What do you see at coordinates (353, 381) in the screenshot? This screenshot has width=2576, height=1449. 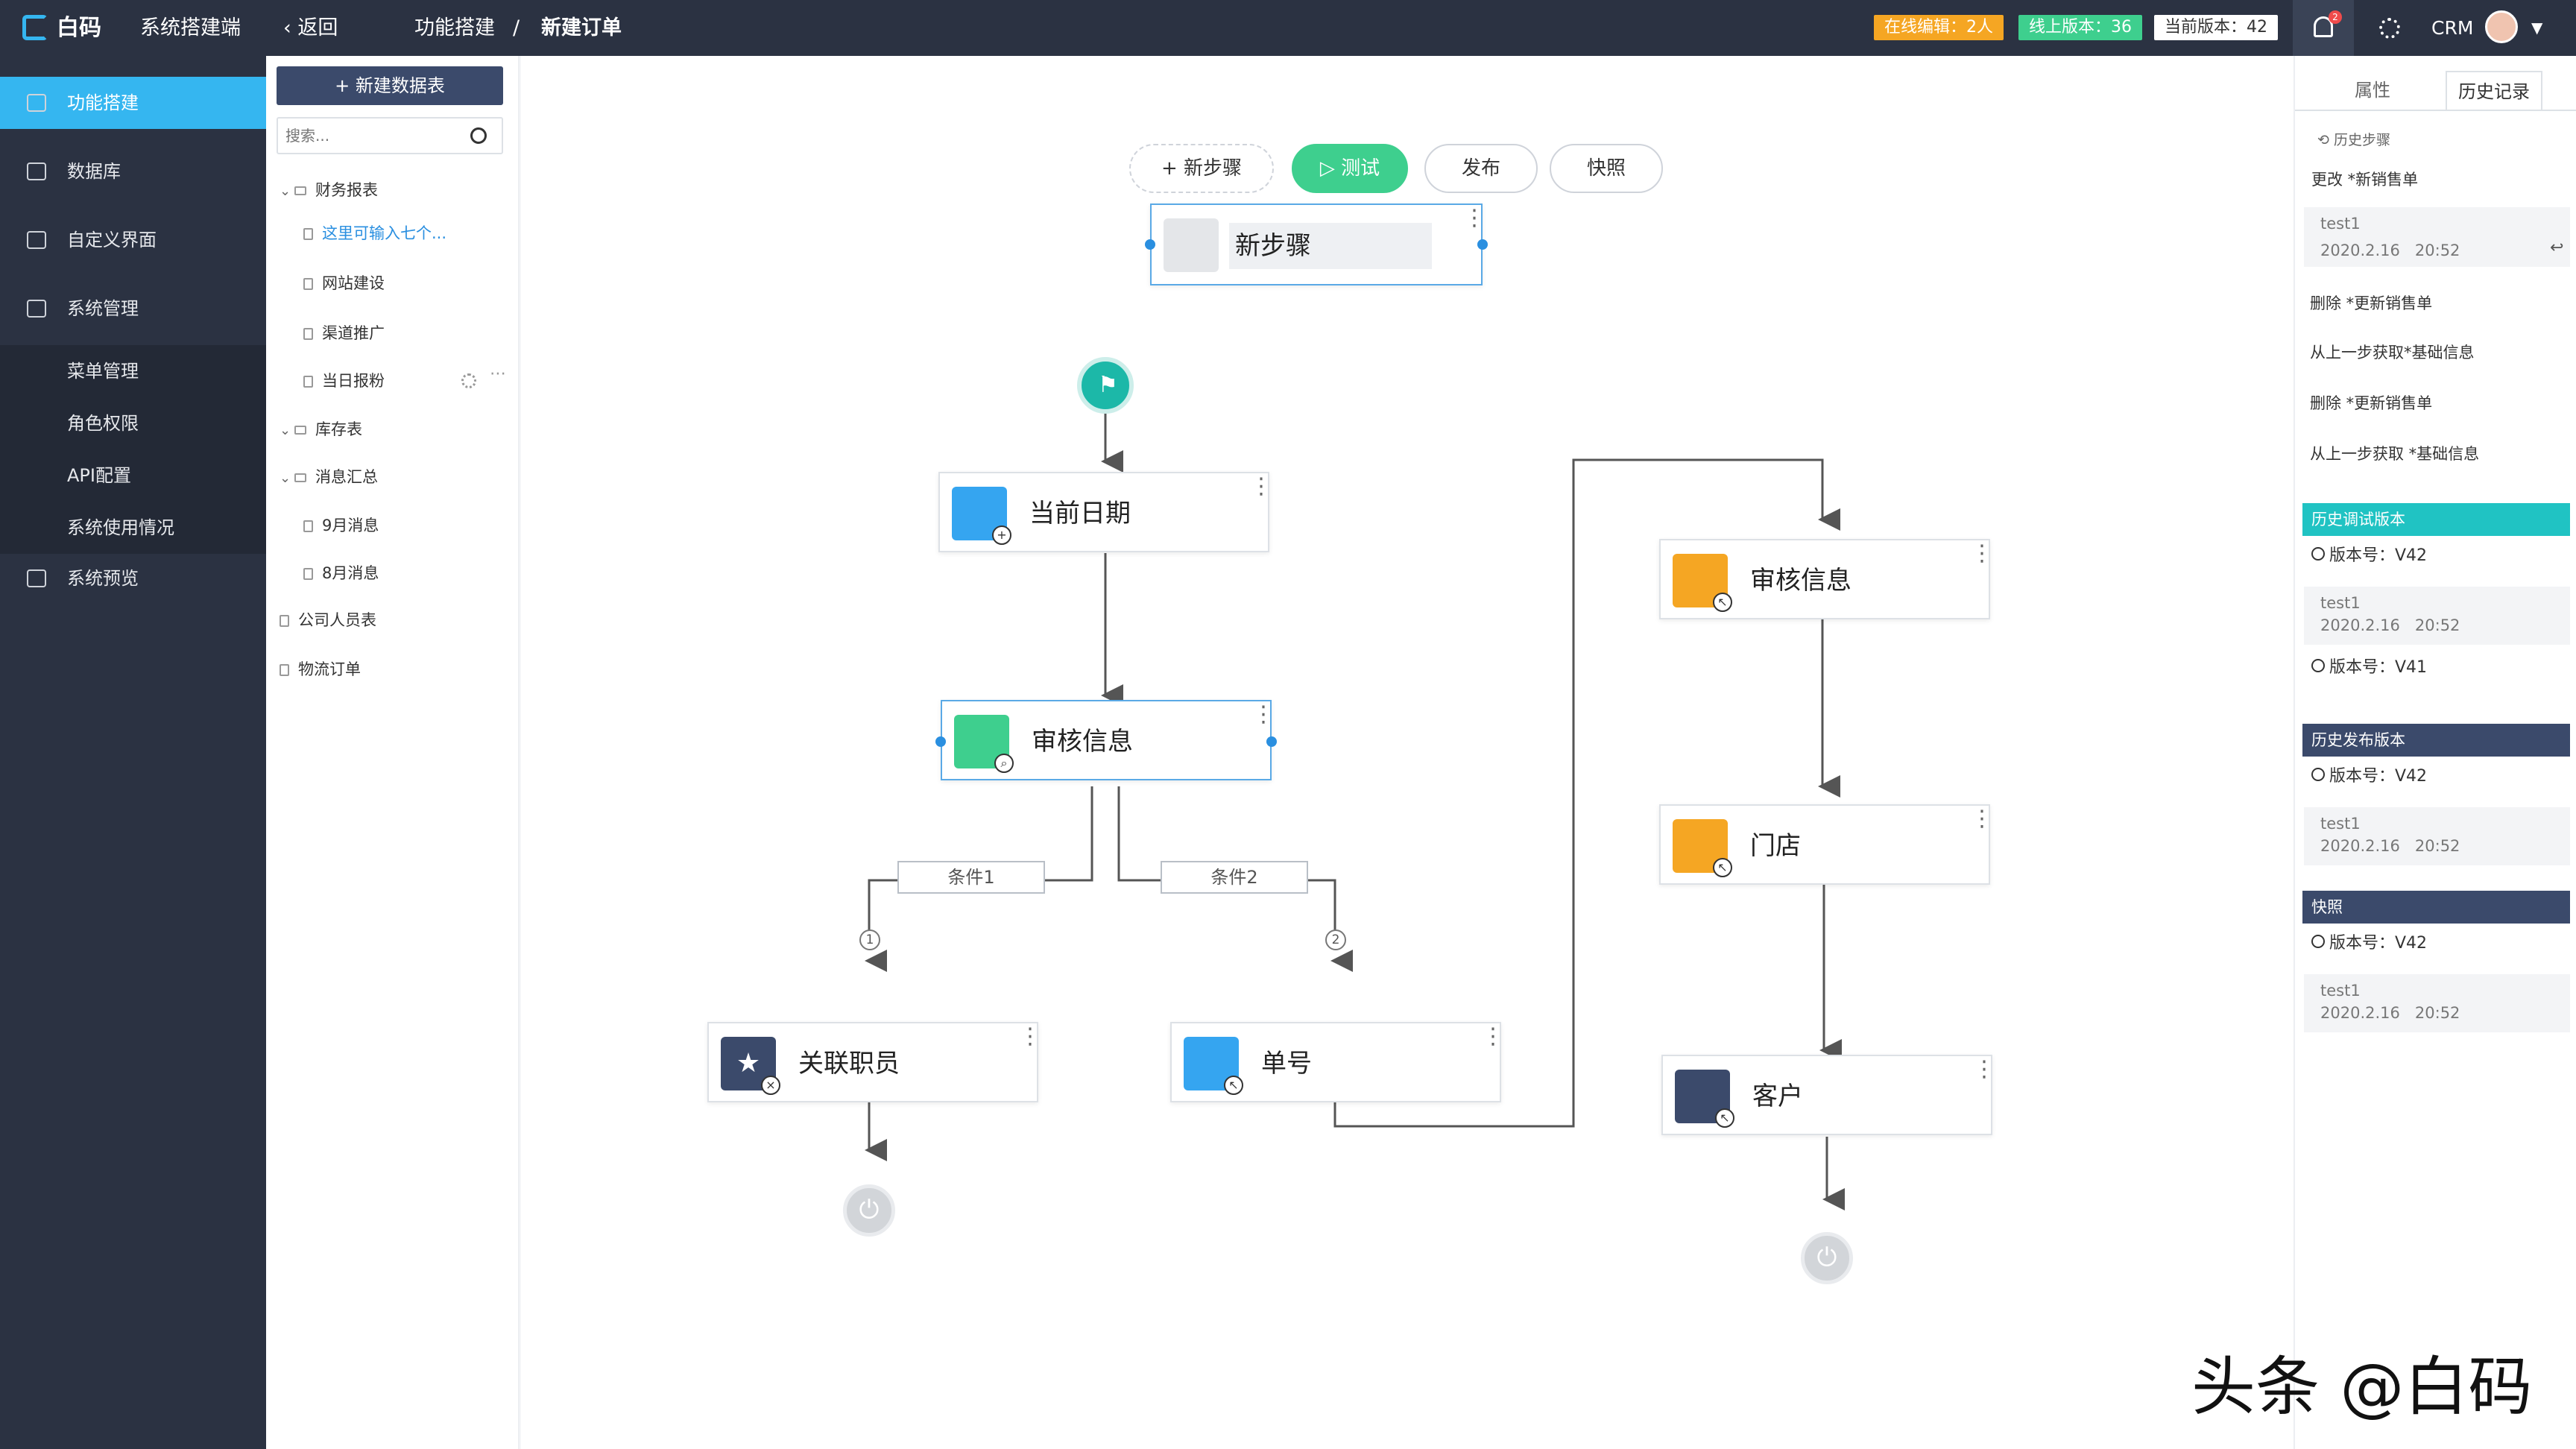 I see `tree-label: 当日报粉` at bounding box center [353, 381].